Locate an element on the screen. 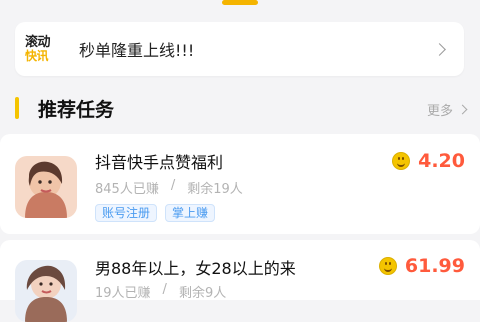 The width and height of the screenshot is (480, 322). task-title: 抖音快手点赞福利 is located at coordinates (159, 162).